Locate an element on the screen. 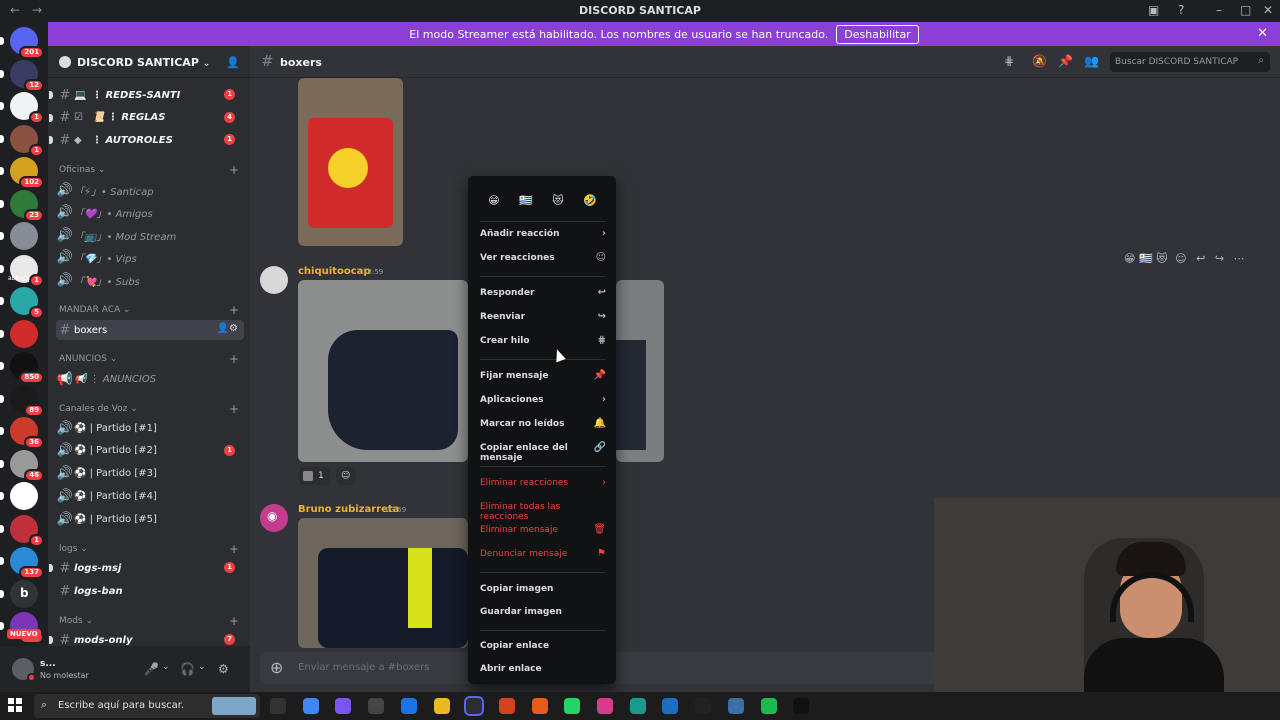 The height and width of the screenshot is (720, 1280). server-icon: 201 is located at coordinates (22, 43).